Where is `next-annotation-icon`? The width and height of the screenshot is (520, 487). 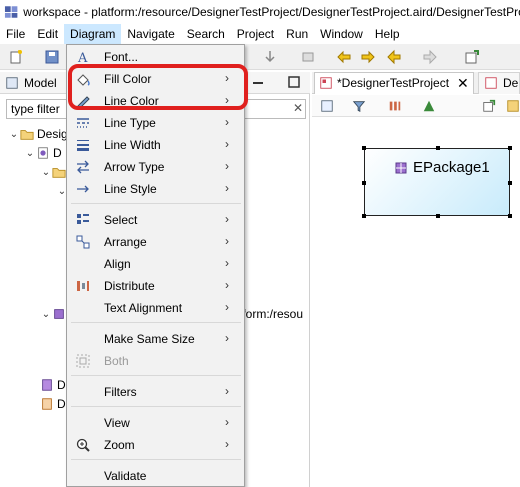
next-annotation-icon is located at coordinates (368, 57).